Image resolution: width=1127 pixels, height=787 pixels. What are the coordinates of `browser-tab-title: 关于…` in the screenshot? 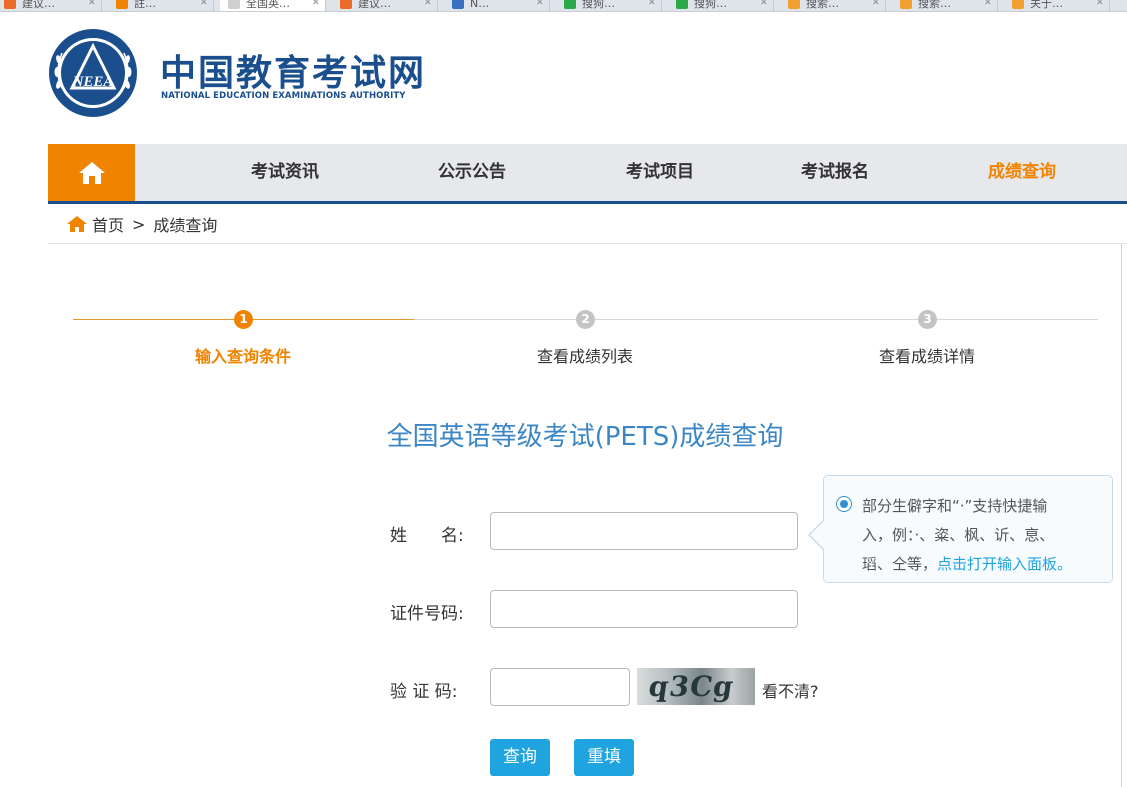 It's located at (1046, 5).